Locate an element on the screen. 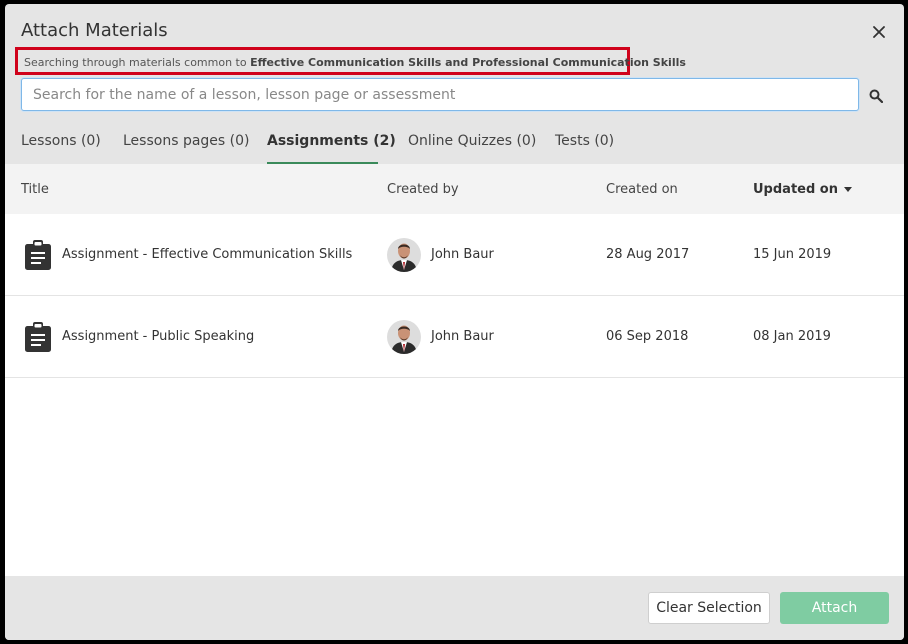  close-button is located at coordinates (879, 32).